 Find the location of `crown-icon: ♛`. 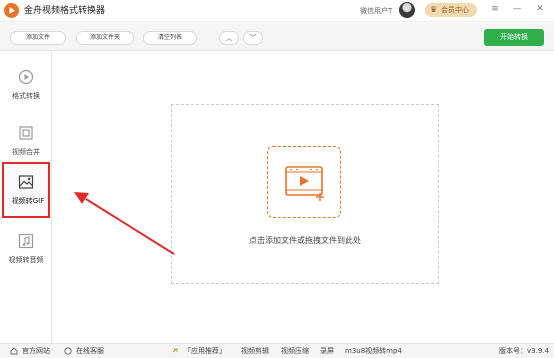

crown-icon: ♛ is located at coordinates (434, 9).